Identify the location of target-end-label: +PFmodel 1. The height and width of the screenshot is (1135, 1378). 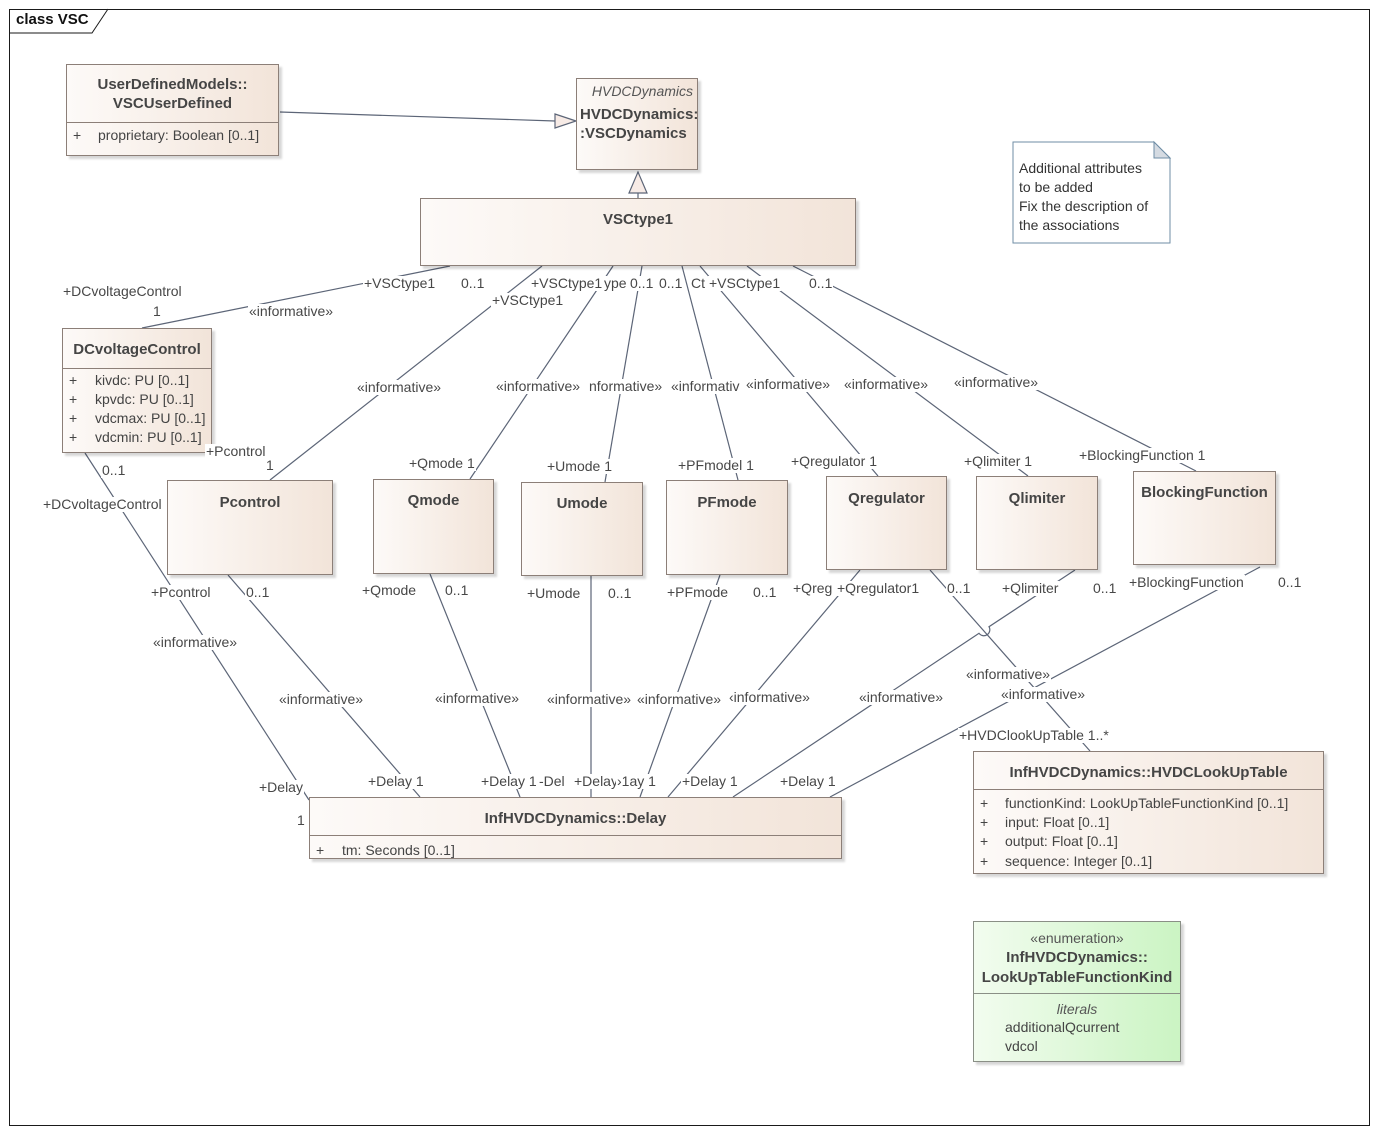
(716, 465).